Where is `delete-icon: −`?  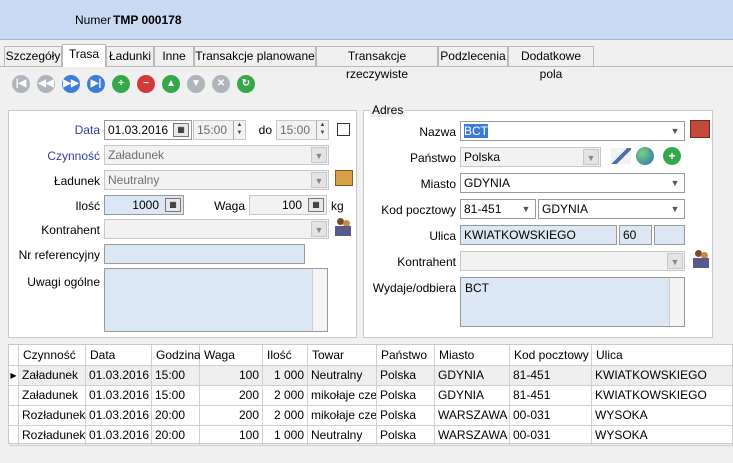 delete-icon: − is located at coordinates (146, 84).